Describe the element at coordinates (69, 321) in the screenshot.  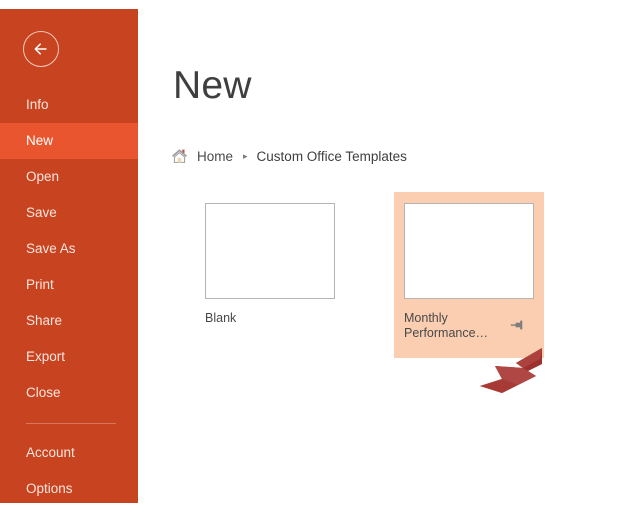
I see `sidebar-item-share: Share` at that location.